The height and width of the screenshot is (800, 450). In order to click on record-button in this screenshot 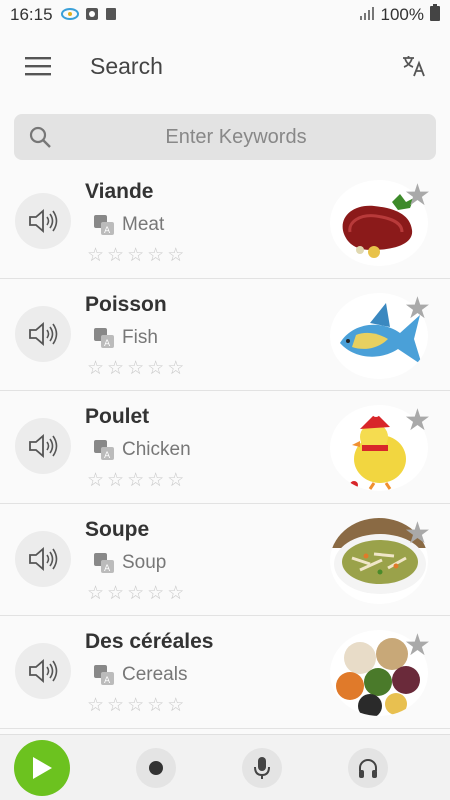, I will do `click(156, 768)`.